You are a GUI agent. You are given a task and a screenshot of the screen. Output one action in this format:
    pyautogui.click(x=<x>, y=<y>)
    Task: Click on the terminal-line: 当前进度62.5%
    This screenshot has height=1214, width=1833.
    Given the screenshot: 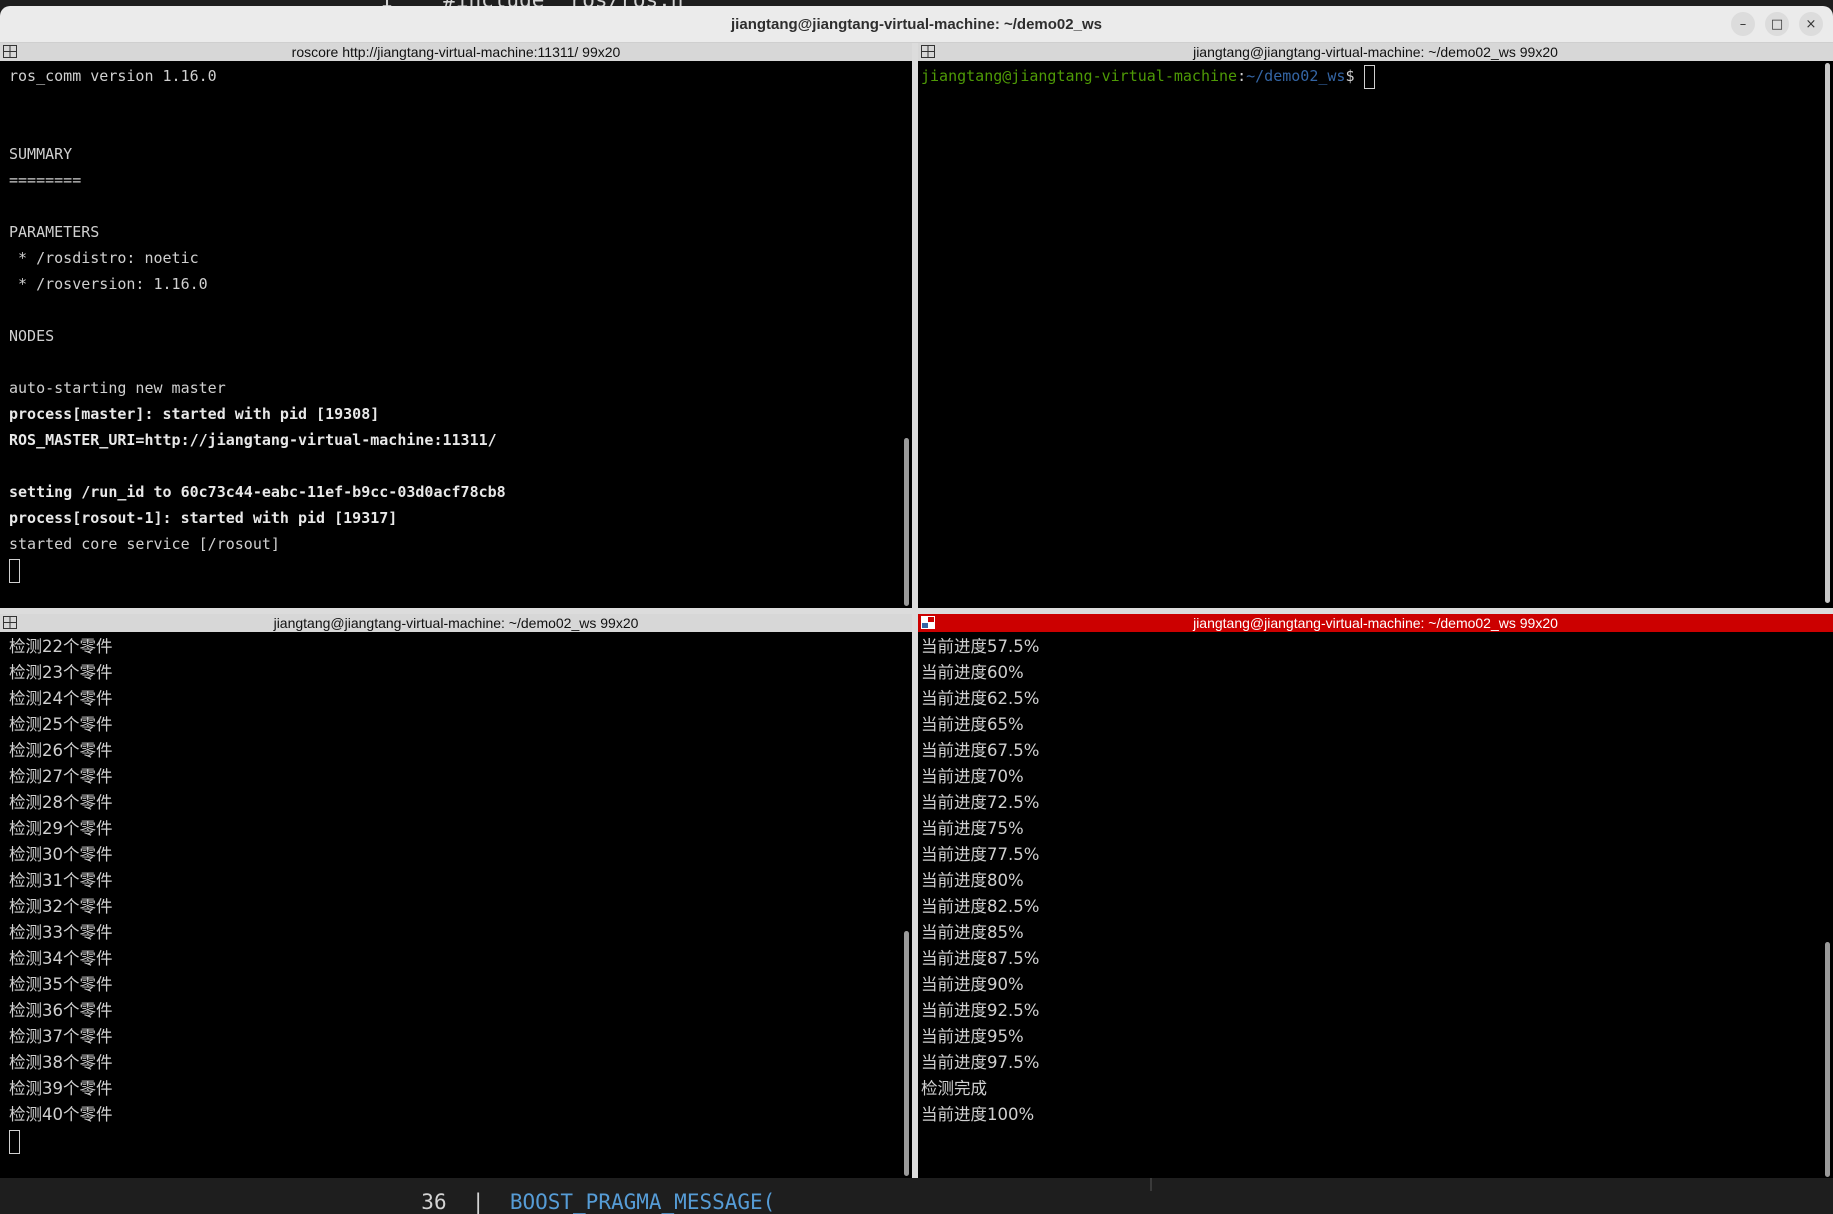 What is the action you would take?
    pyautogui.click(x=980, y=698)
    